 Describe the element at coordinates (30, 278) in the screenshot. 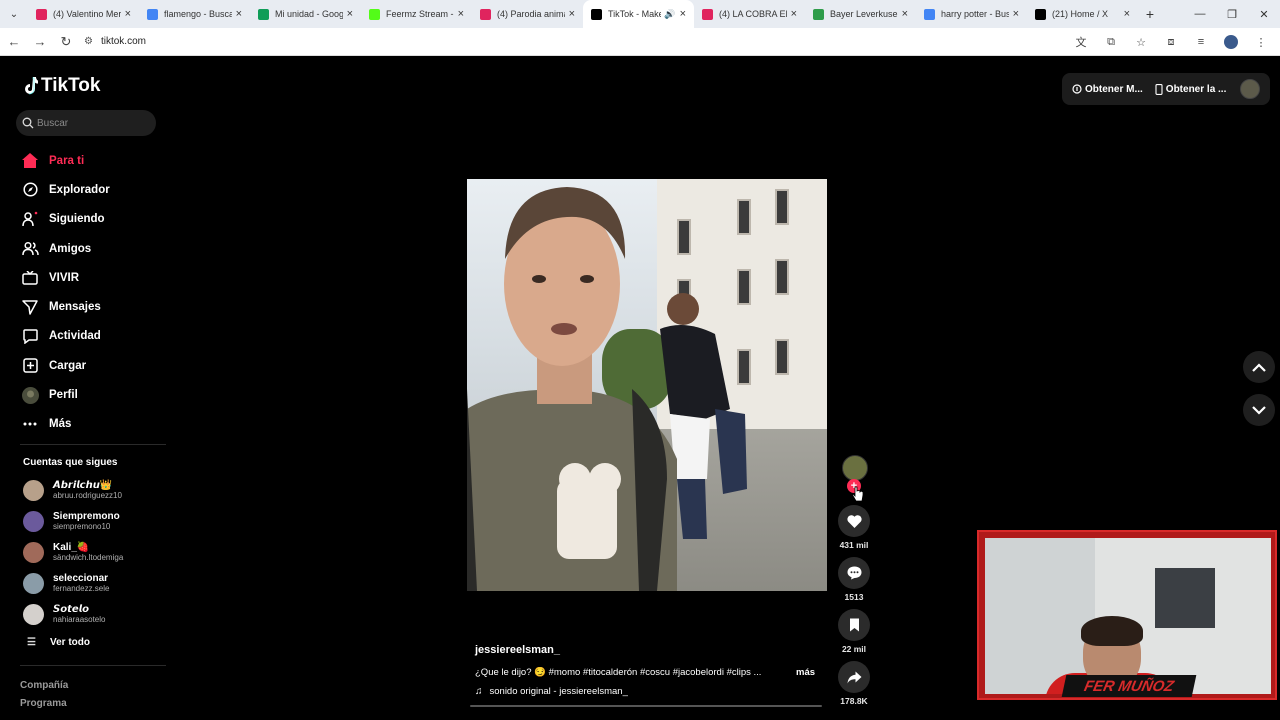

I see `live-icon` at that location.